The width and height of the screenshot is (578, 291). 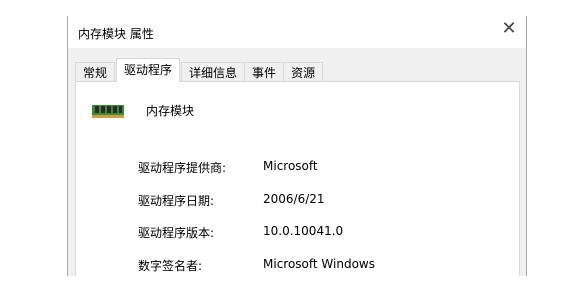 I want to click on driver-version-label: 驱动程序版本:, so click(x=176, y=233).